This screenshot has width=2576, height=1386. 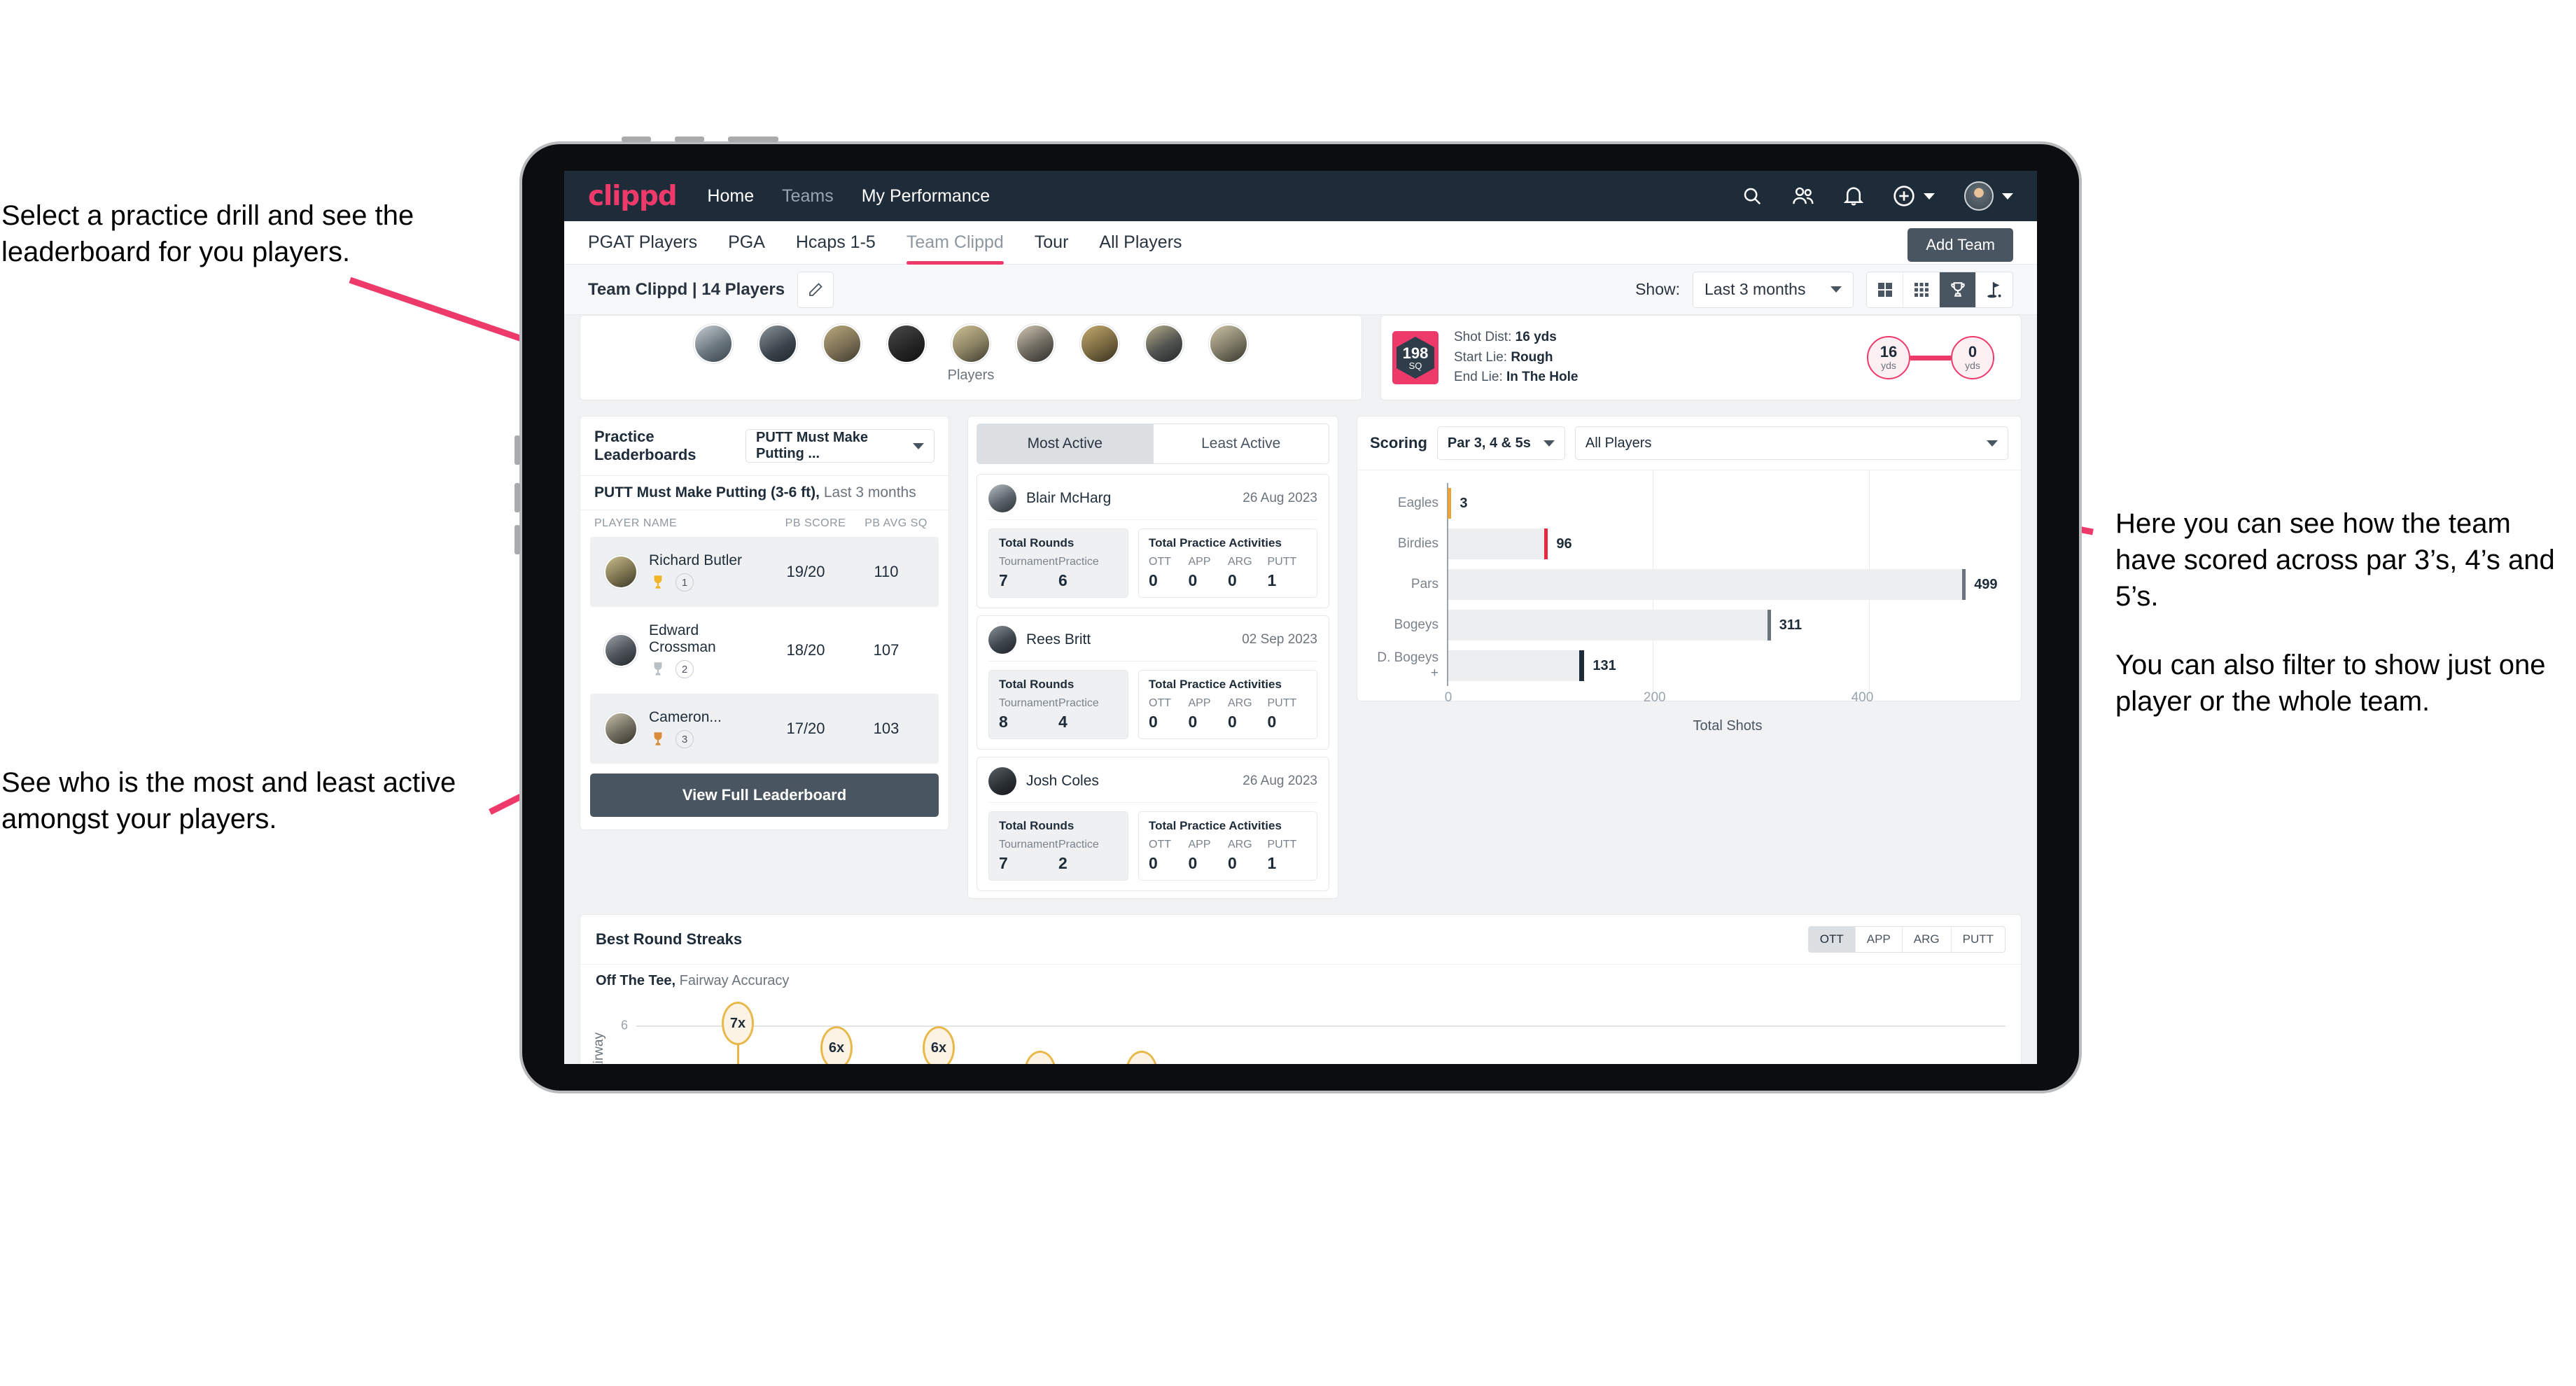 What do you see at coordinates (805, 650) in the screenshot?
I see `pb-score-value: 18/20` at bounding box center [805, 650].